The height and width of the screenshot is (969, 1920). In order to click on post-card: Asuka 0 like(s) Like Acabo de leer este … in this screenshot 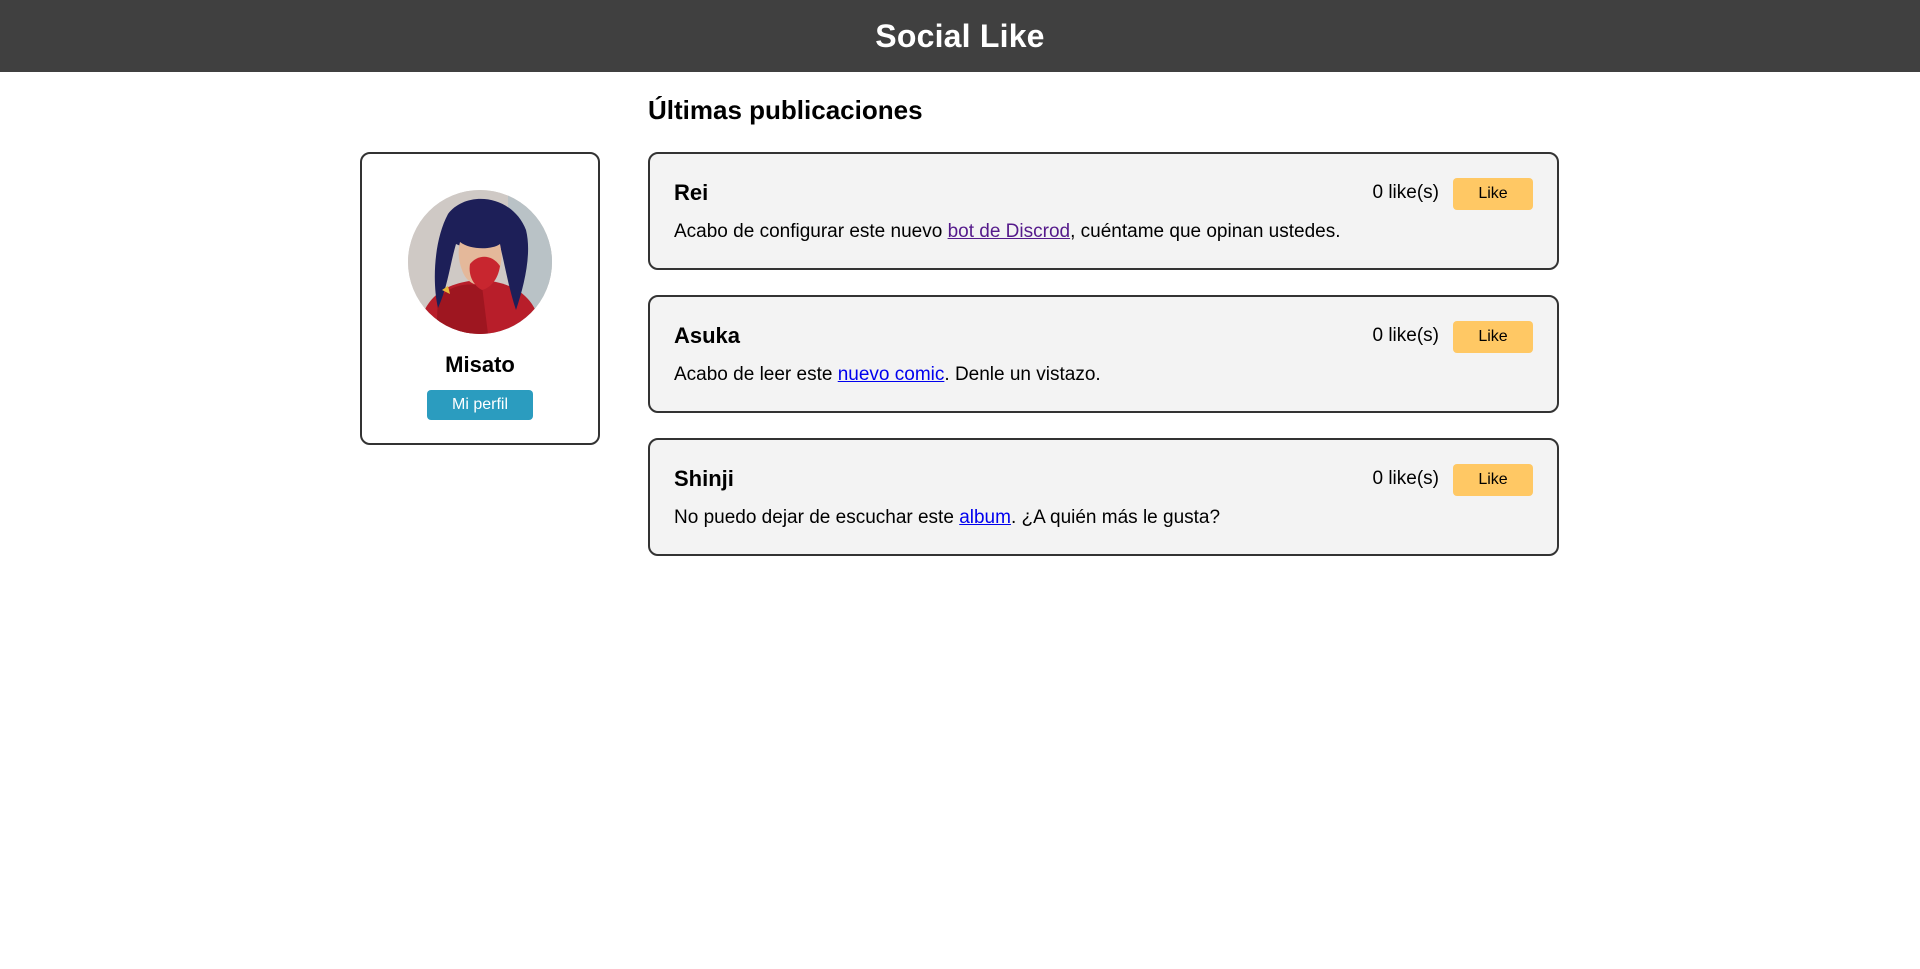, I will do `click(1103, 354)`.